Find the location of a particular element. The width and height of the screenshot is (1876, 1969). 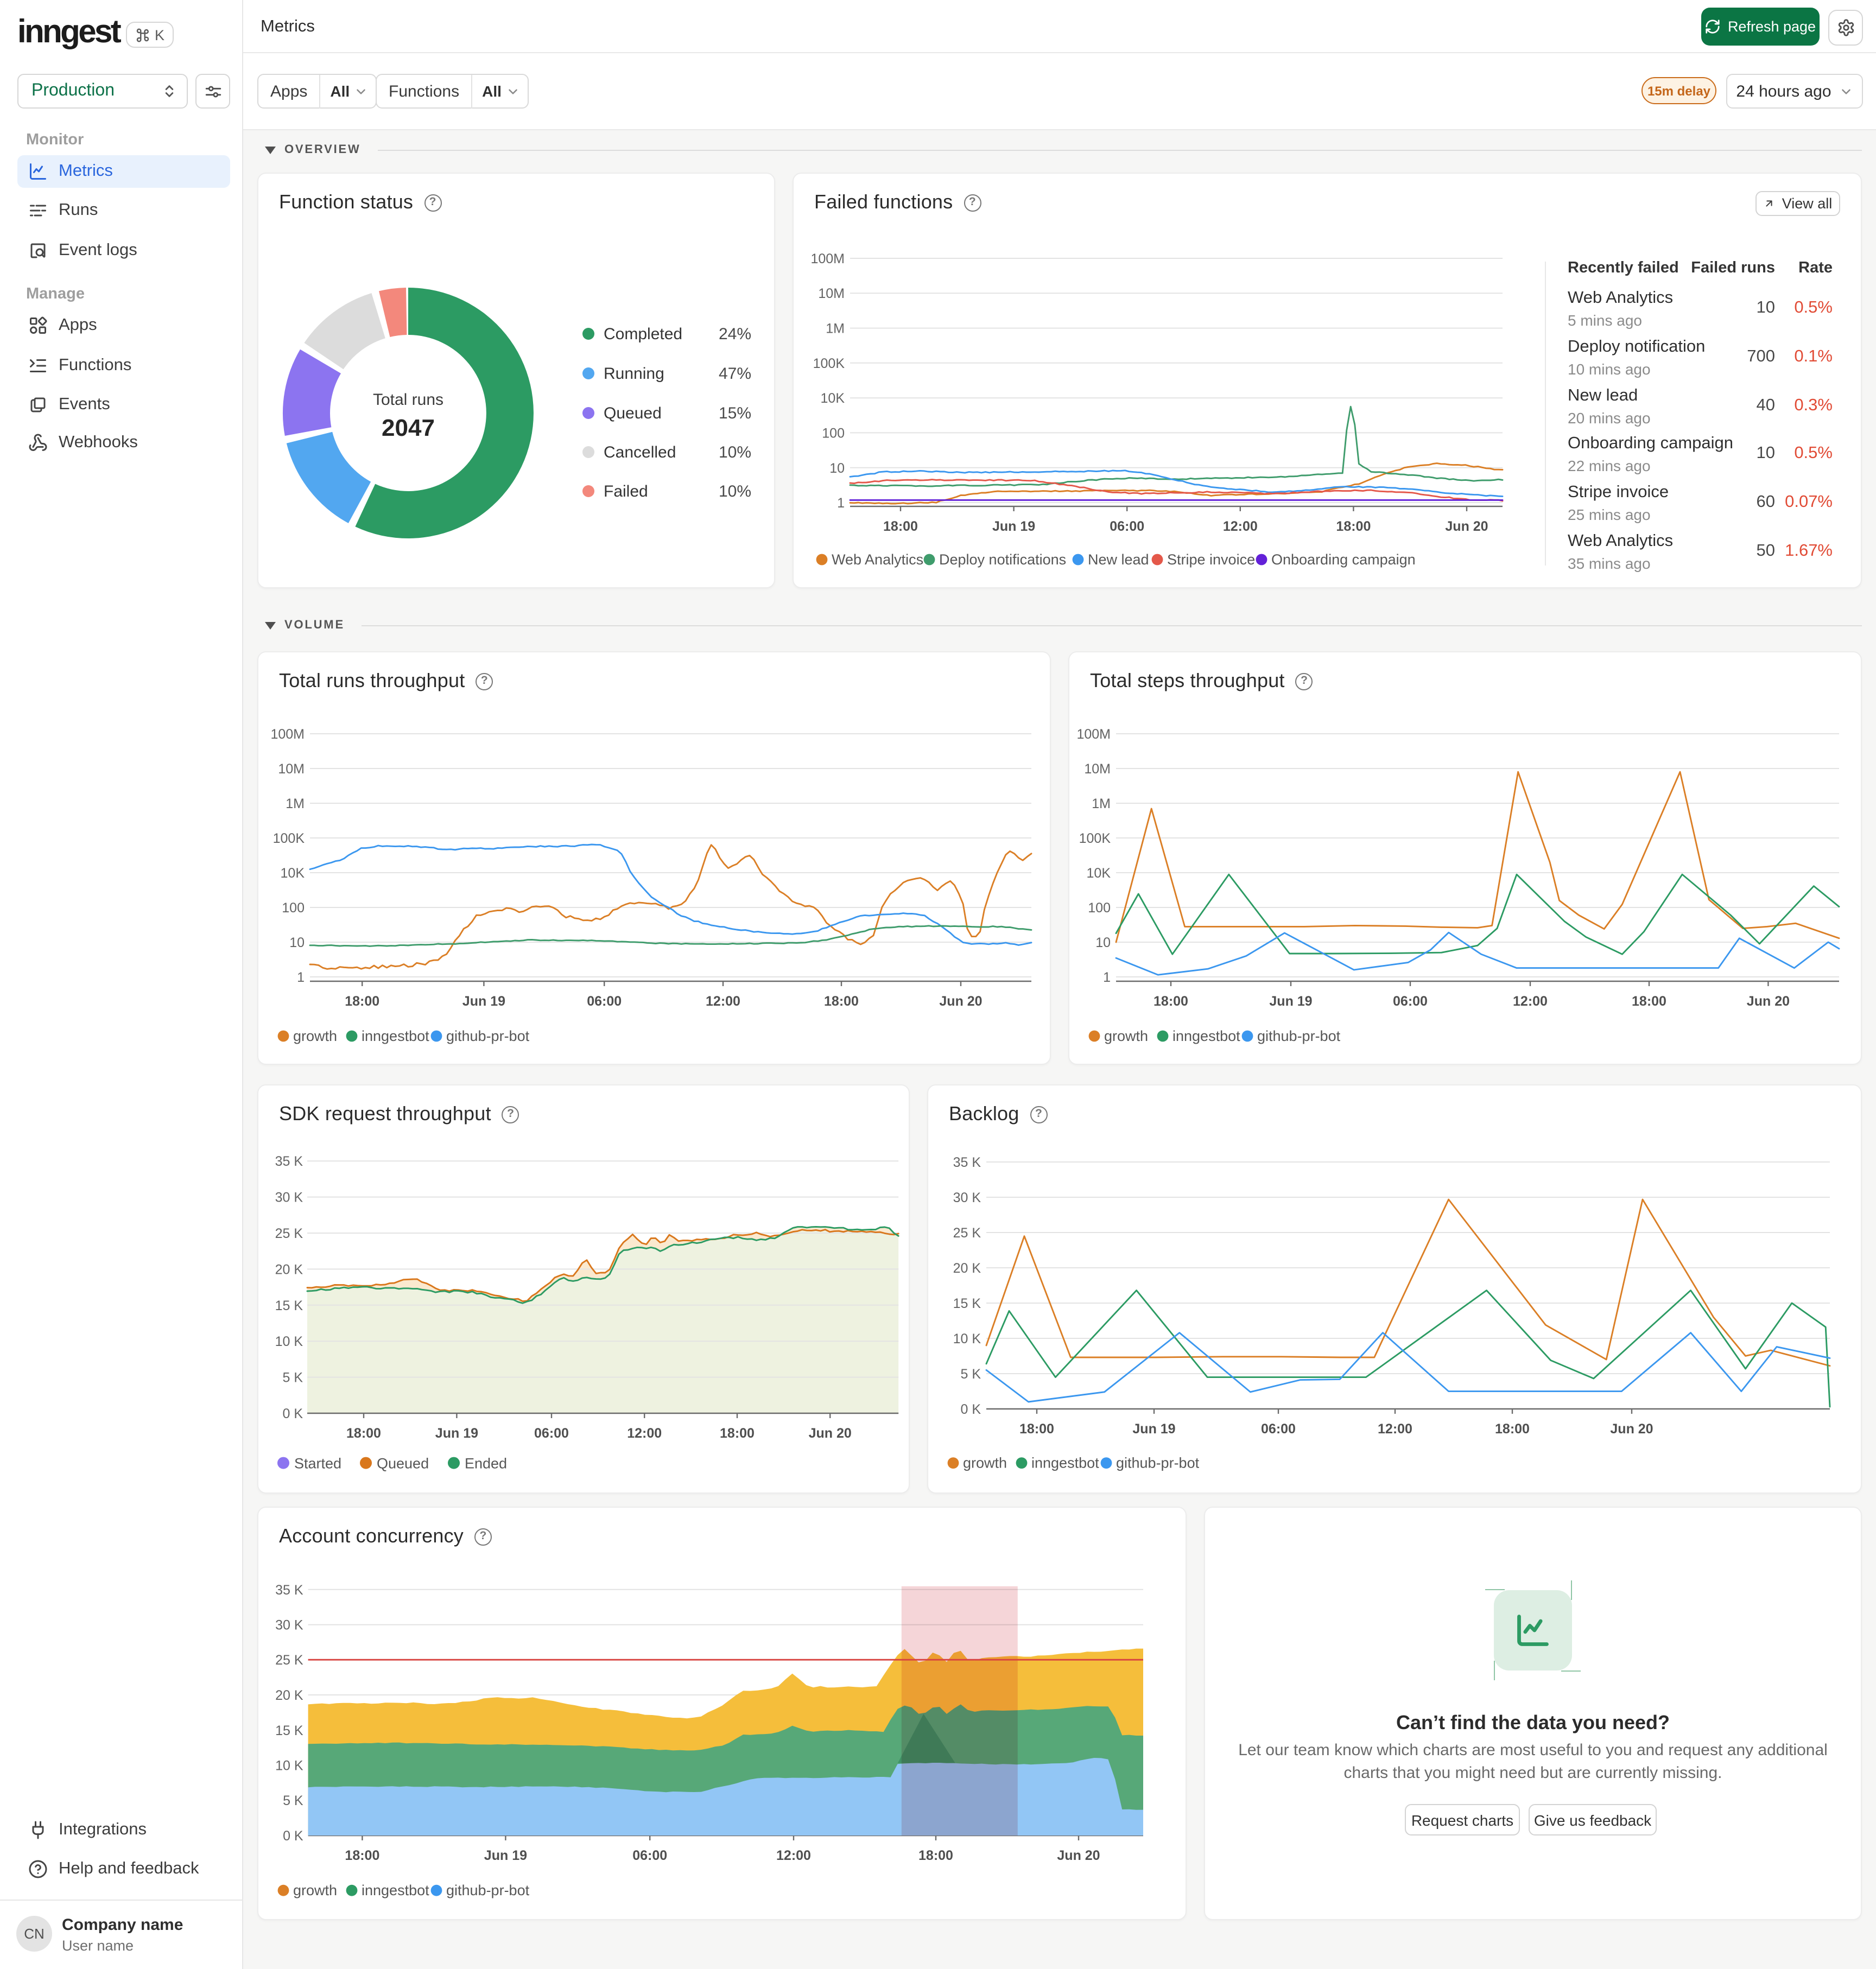

svg-text: Failed is located at coordinates (626, 491).